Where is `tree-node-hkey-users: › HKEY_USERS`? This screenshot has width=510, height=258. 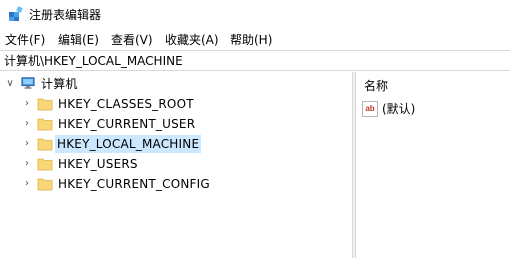
tree-node-hkey-users: › HKEY_USERS is located at coordinates (176, 164).